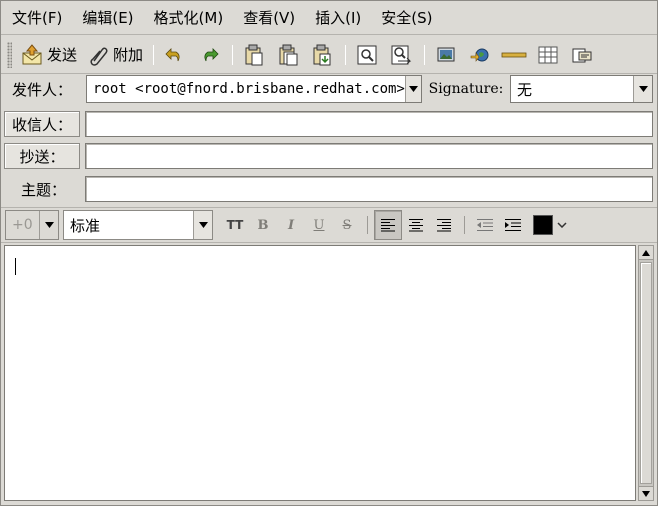  Describe the element at coordinates (42, 124) in the screenshot. I see `to-button: 收信人：` at that location.